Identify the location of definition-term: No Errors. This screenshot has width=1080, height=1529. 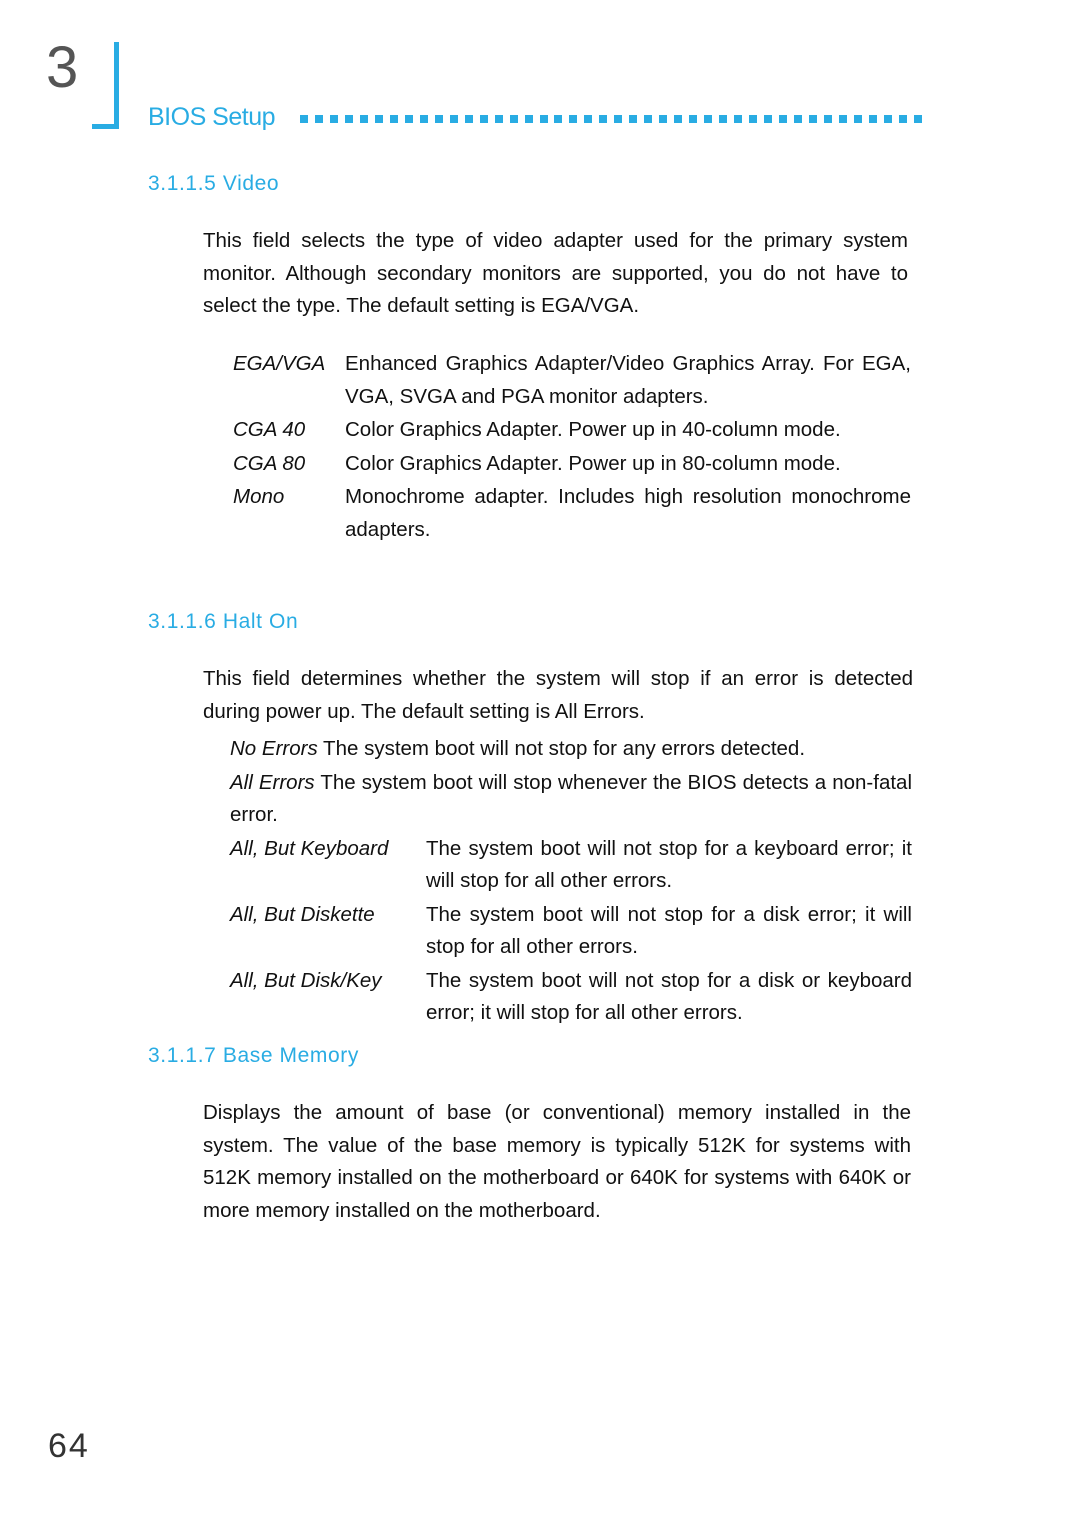
(274, 748).